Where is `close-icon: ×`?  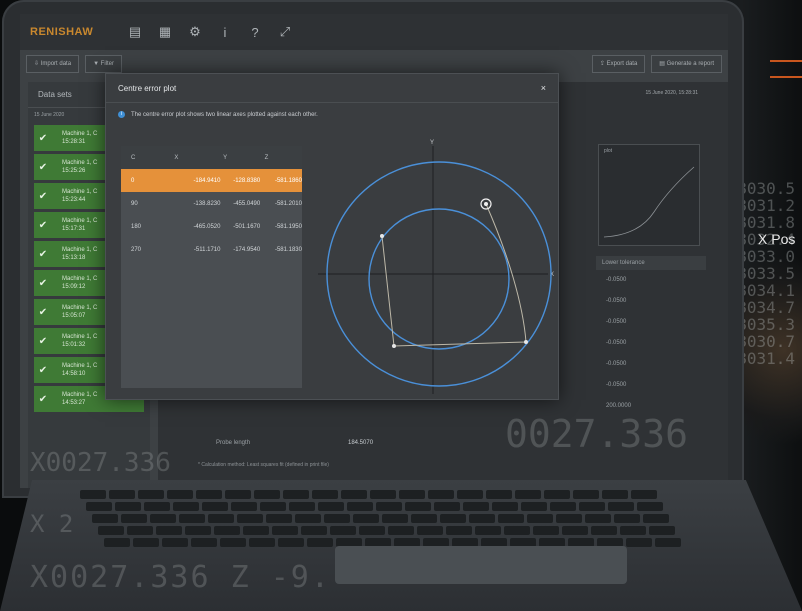
close-icon: × is located at coordinates (543, 88).